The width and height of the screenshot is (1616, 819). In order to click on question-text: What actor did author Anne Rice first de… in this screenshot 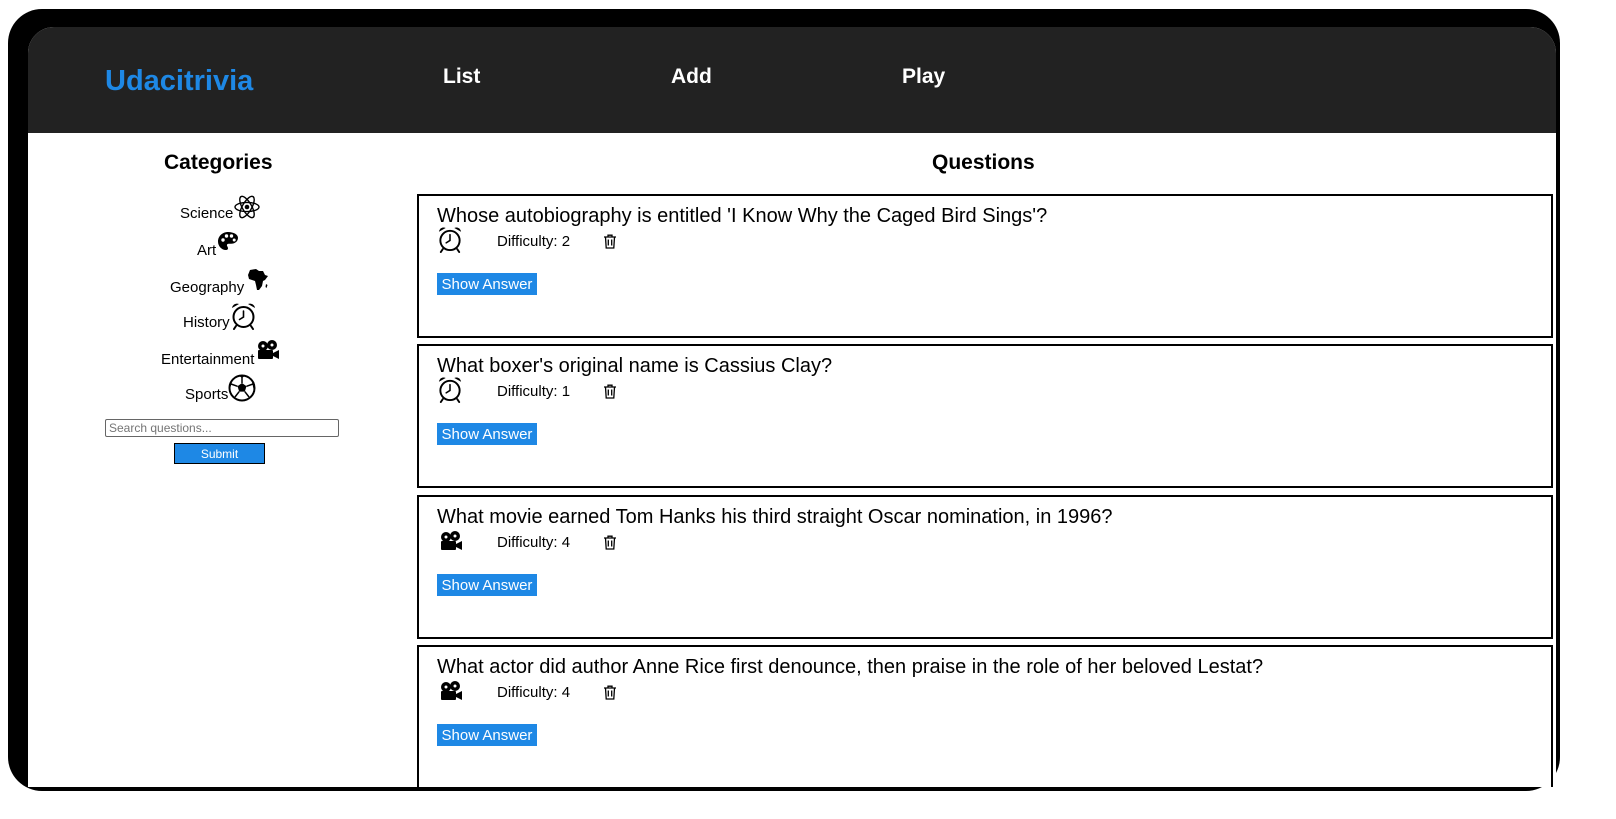, I will do `click(850, 667)`.